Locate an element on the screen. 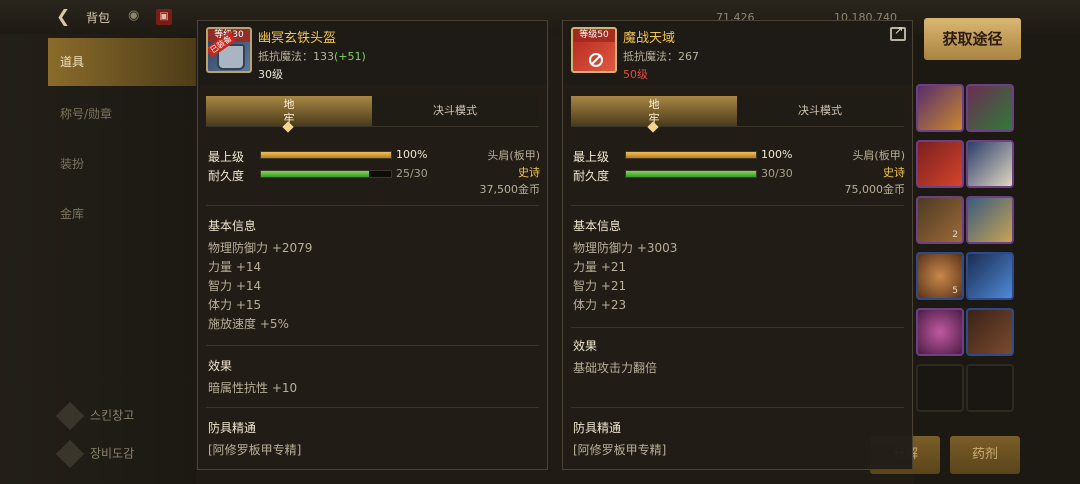  magic-resist: 抵抗魔法：133(+51) is located at coordinates (312, 56).